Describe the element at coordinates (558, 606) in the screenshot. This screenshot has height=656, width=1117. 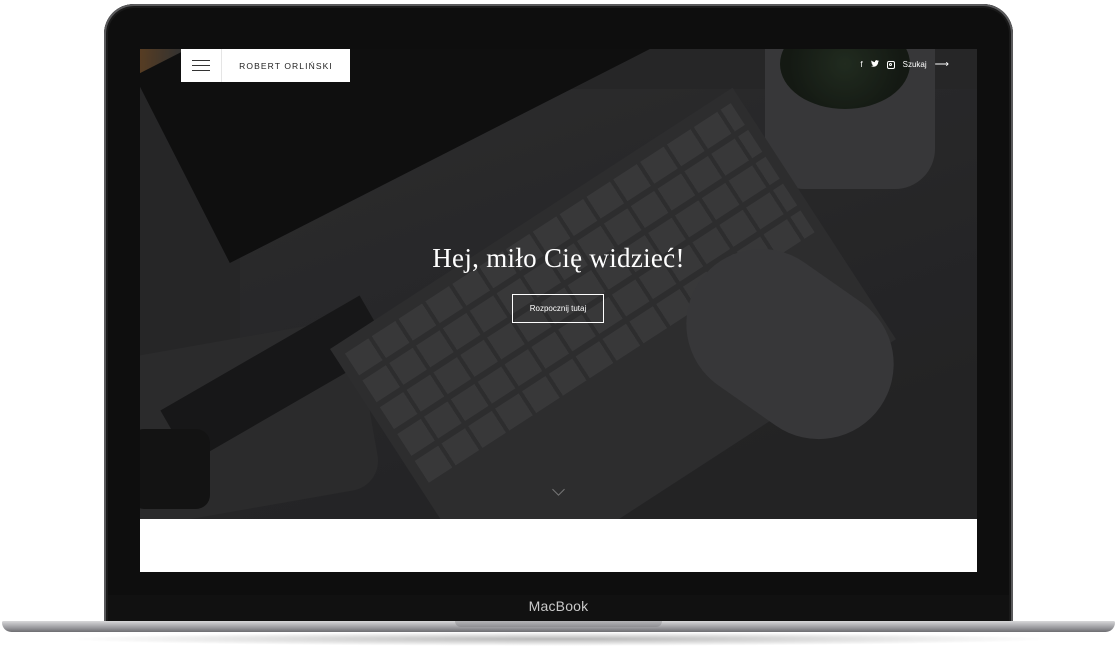
I see `device-brand-label: MacBook` at that location.